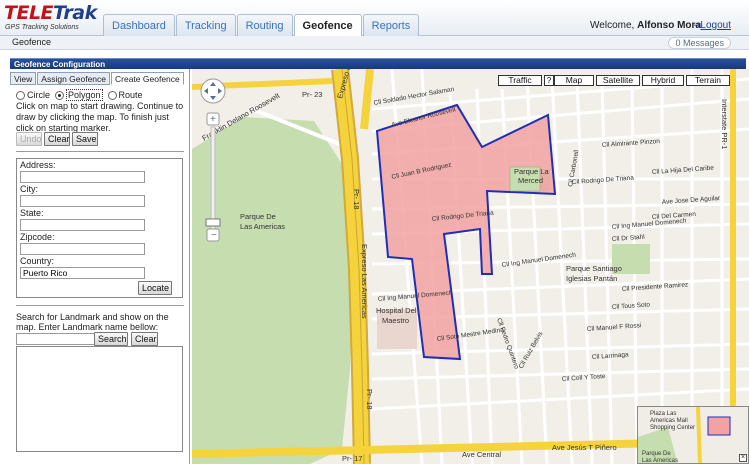 This screenshot has height=464, width=749. Describe the element at coordinates (327, 25) in the screenshot. I see `tab-geofence: Geofence` at that location.